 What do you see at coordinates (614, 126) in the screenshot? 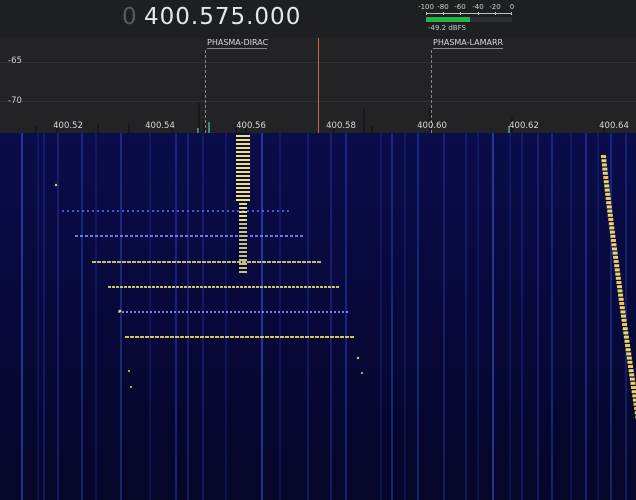
I see `frequency-axis-label: 400.64` at bounding box center [614, 126].